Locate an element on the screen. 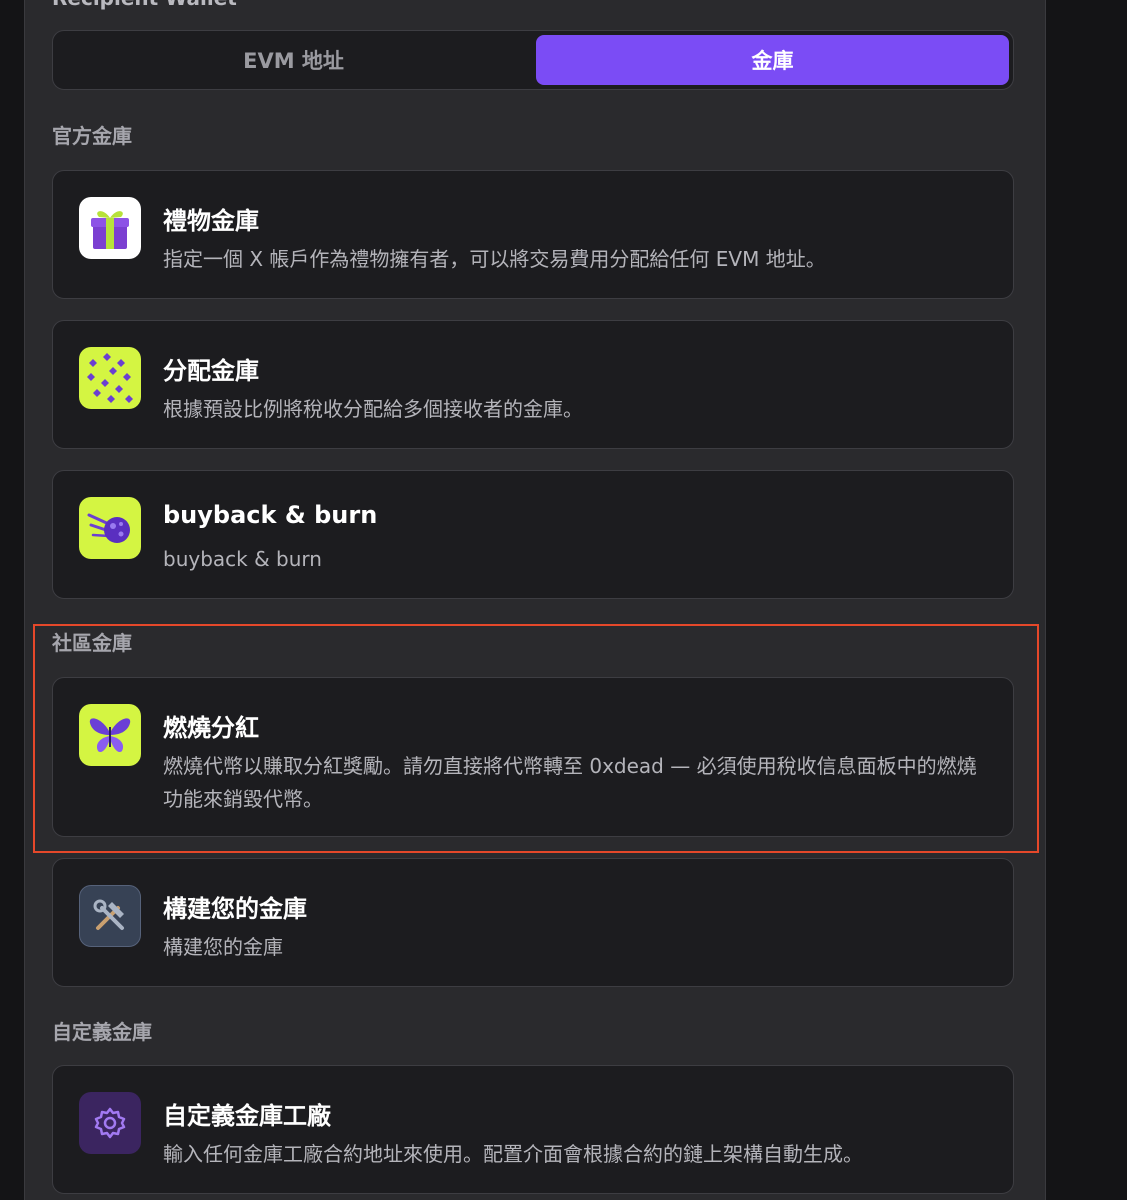 The width and height of the screenshot is (1127, 1200). buyback-burn-card: buyback & burn buyback & burn is located at coordinates (533, 534).